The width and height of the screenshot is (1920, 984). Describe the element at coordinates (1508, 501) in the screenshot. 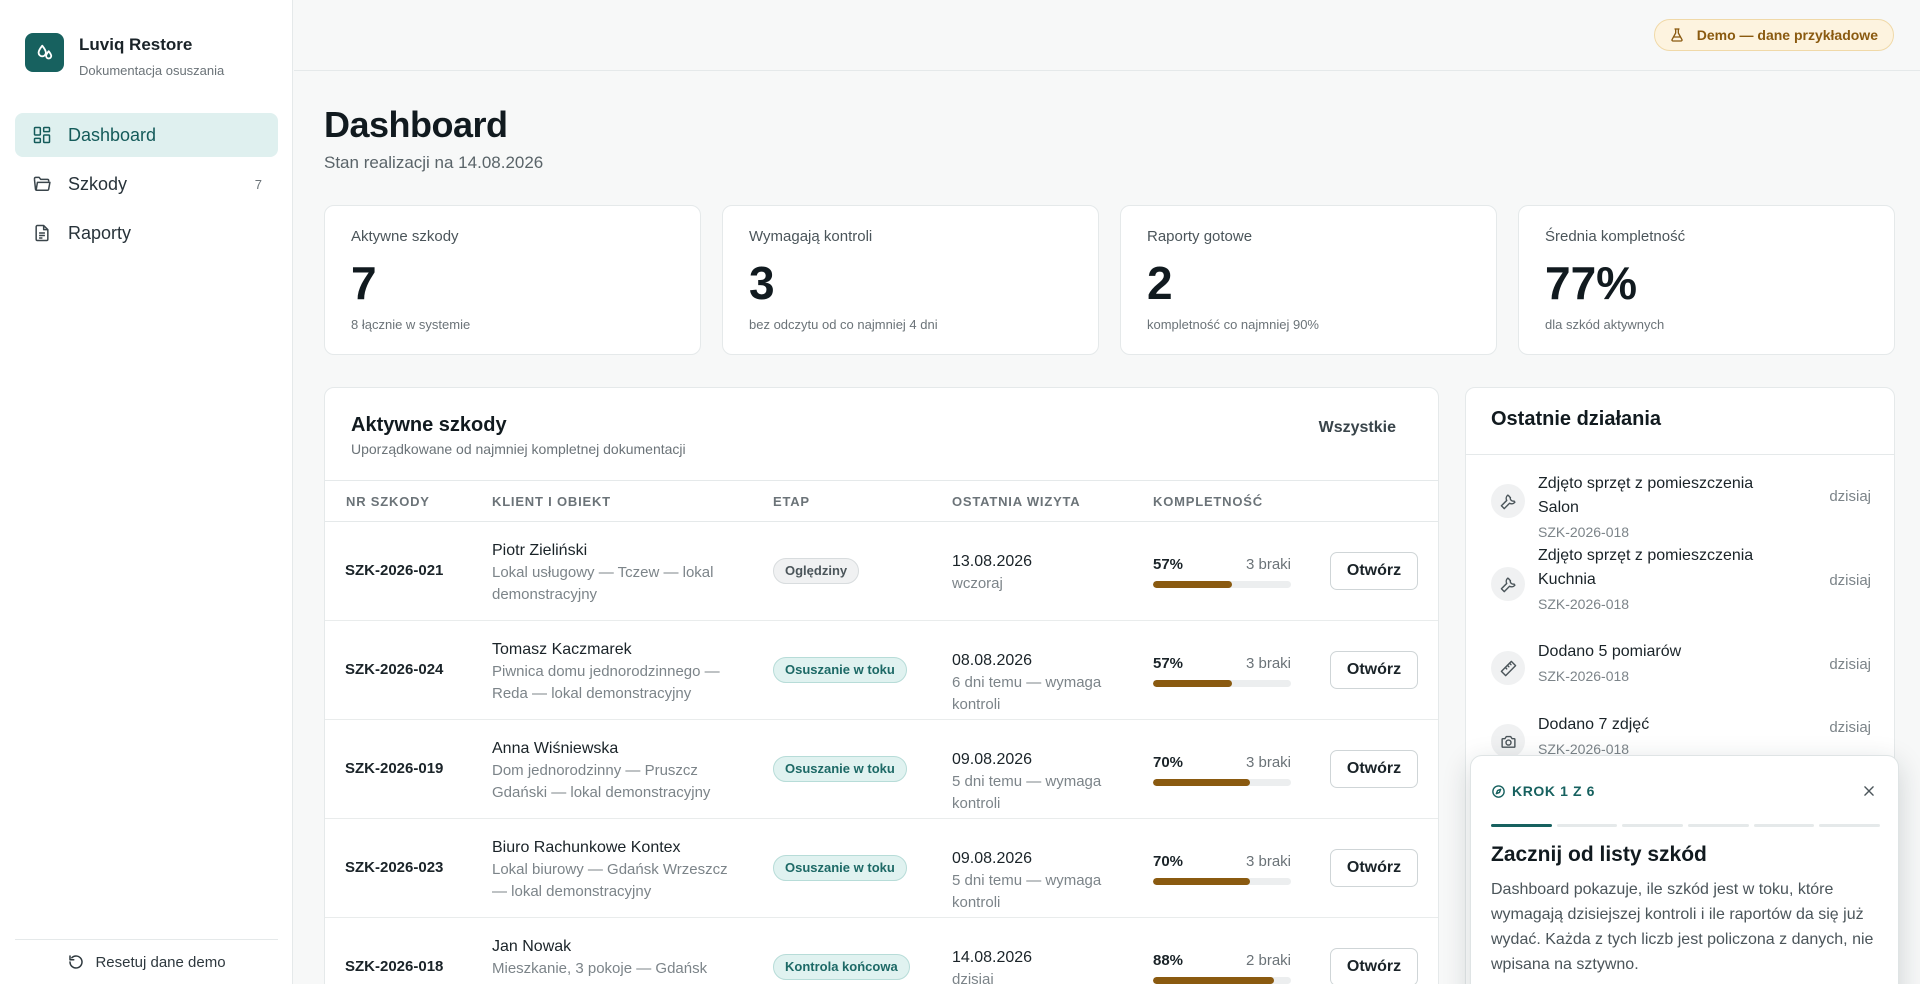

I see `wrench-icon` at that location.